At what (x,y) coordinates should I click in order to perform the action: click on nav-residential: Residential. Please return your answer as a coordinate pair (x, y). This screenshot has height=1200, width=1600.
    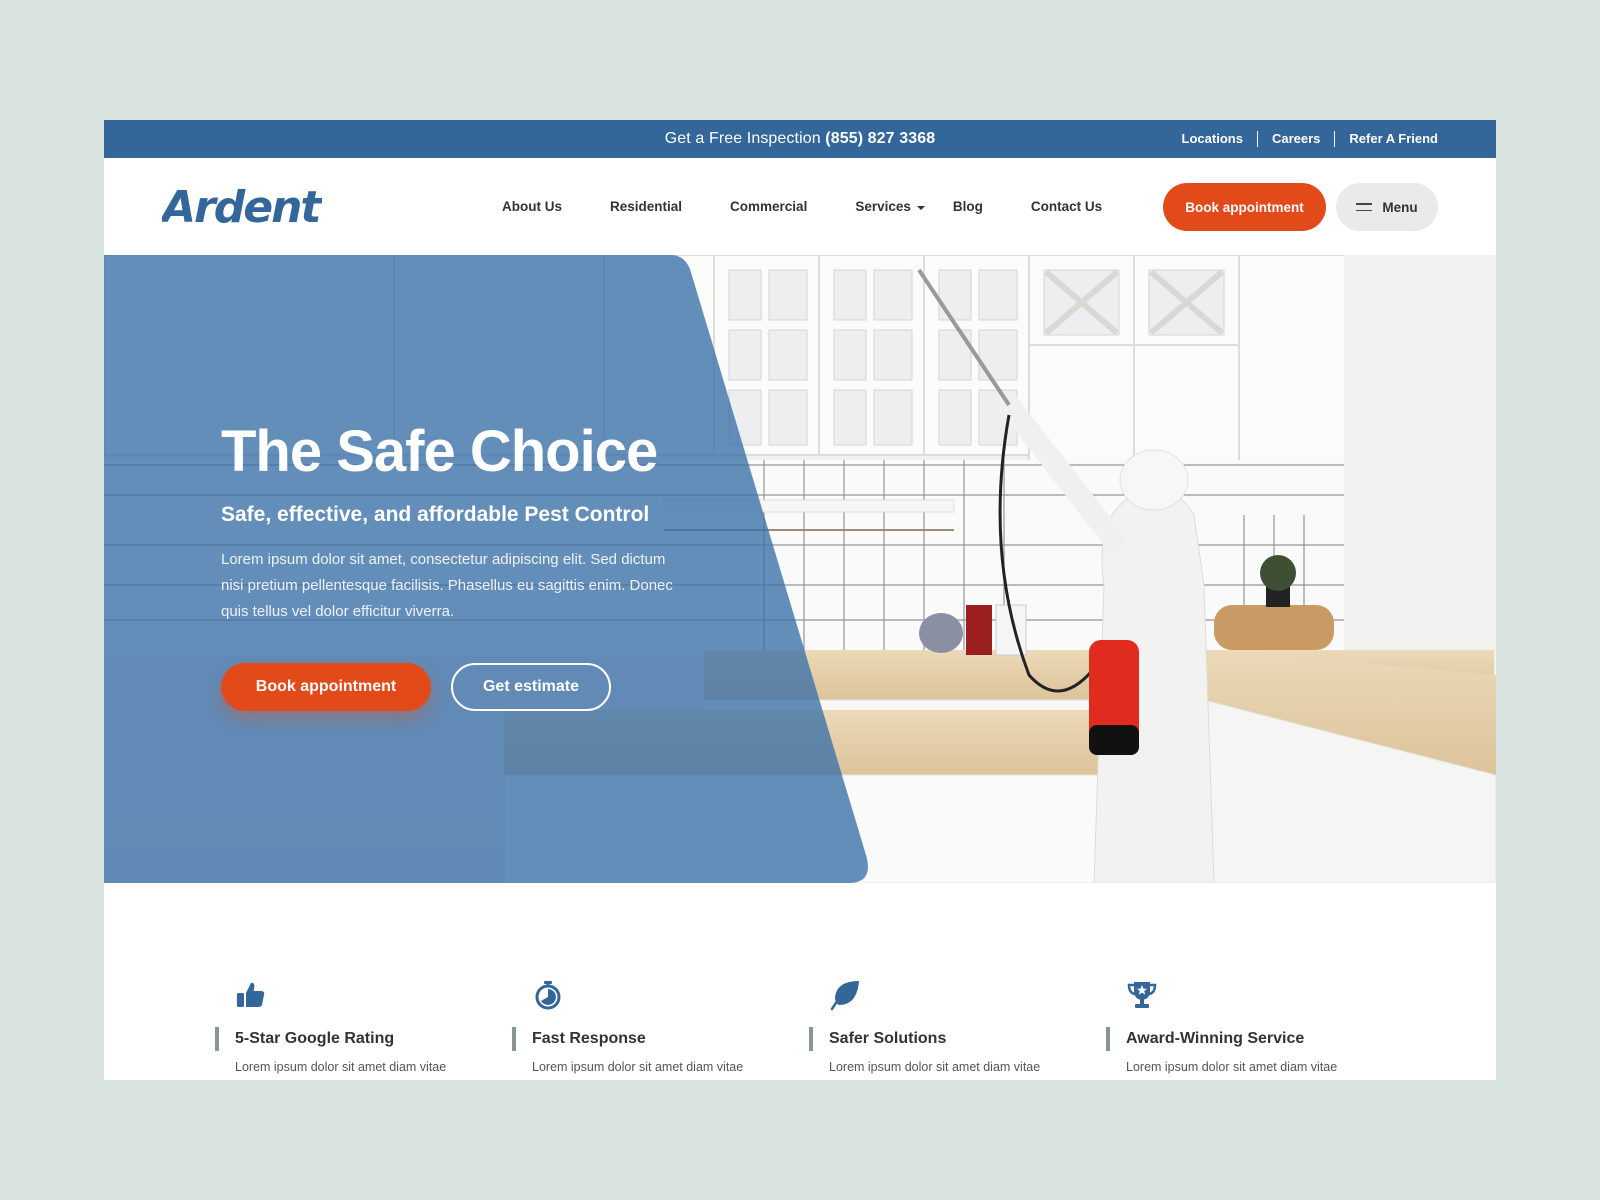
    Looking at the image, I should click on (646, 206).